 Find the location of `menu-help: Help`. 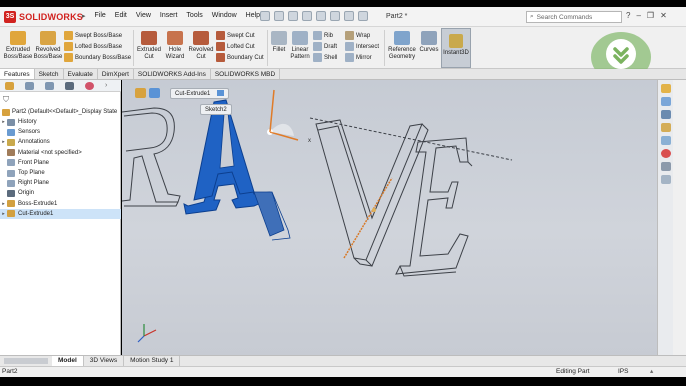

menu-help: Help is located at coordinates (253, 16).